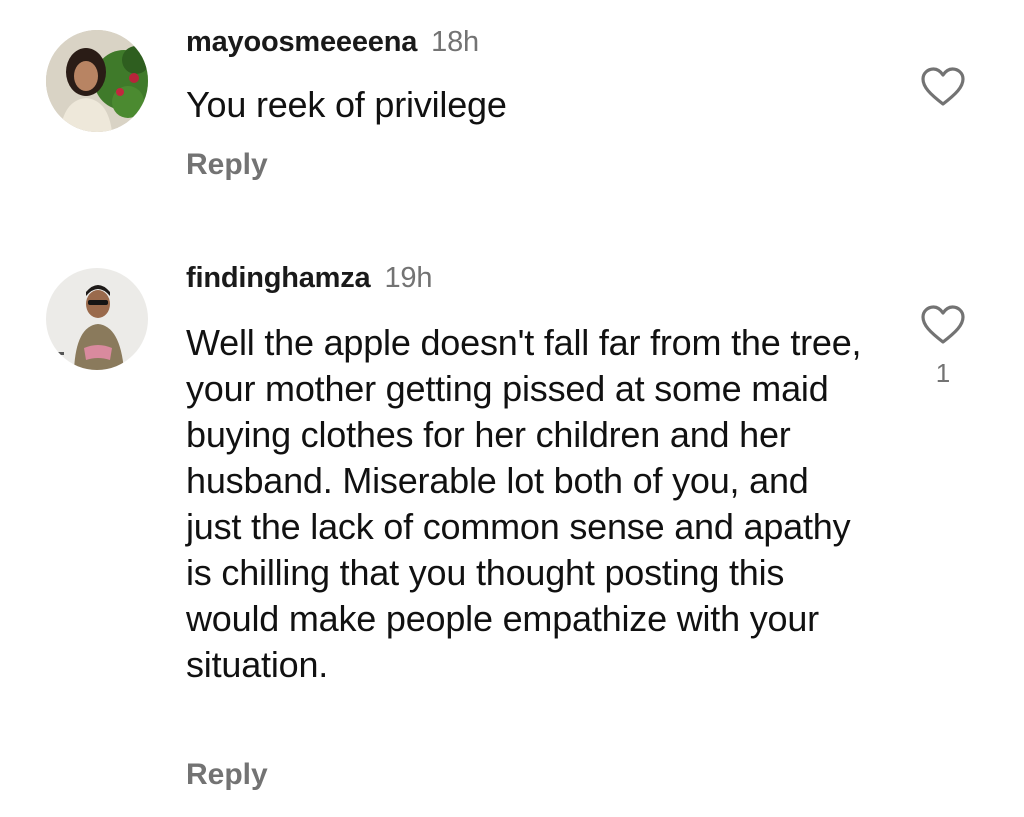 The height and width of the screenshot is (817, 1024). I want to click on comment-username: mayoosmeeeena 18h, so click(332, 42).